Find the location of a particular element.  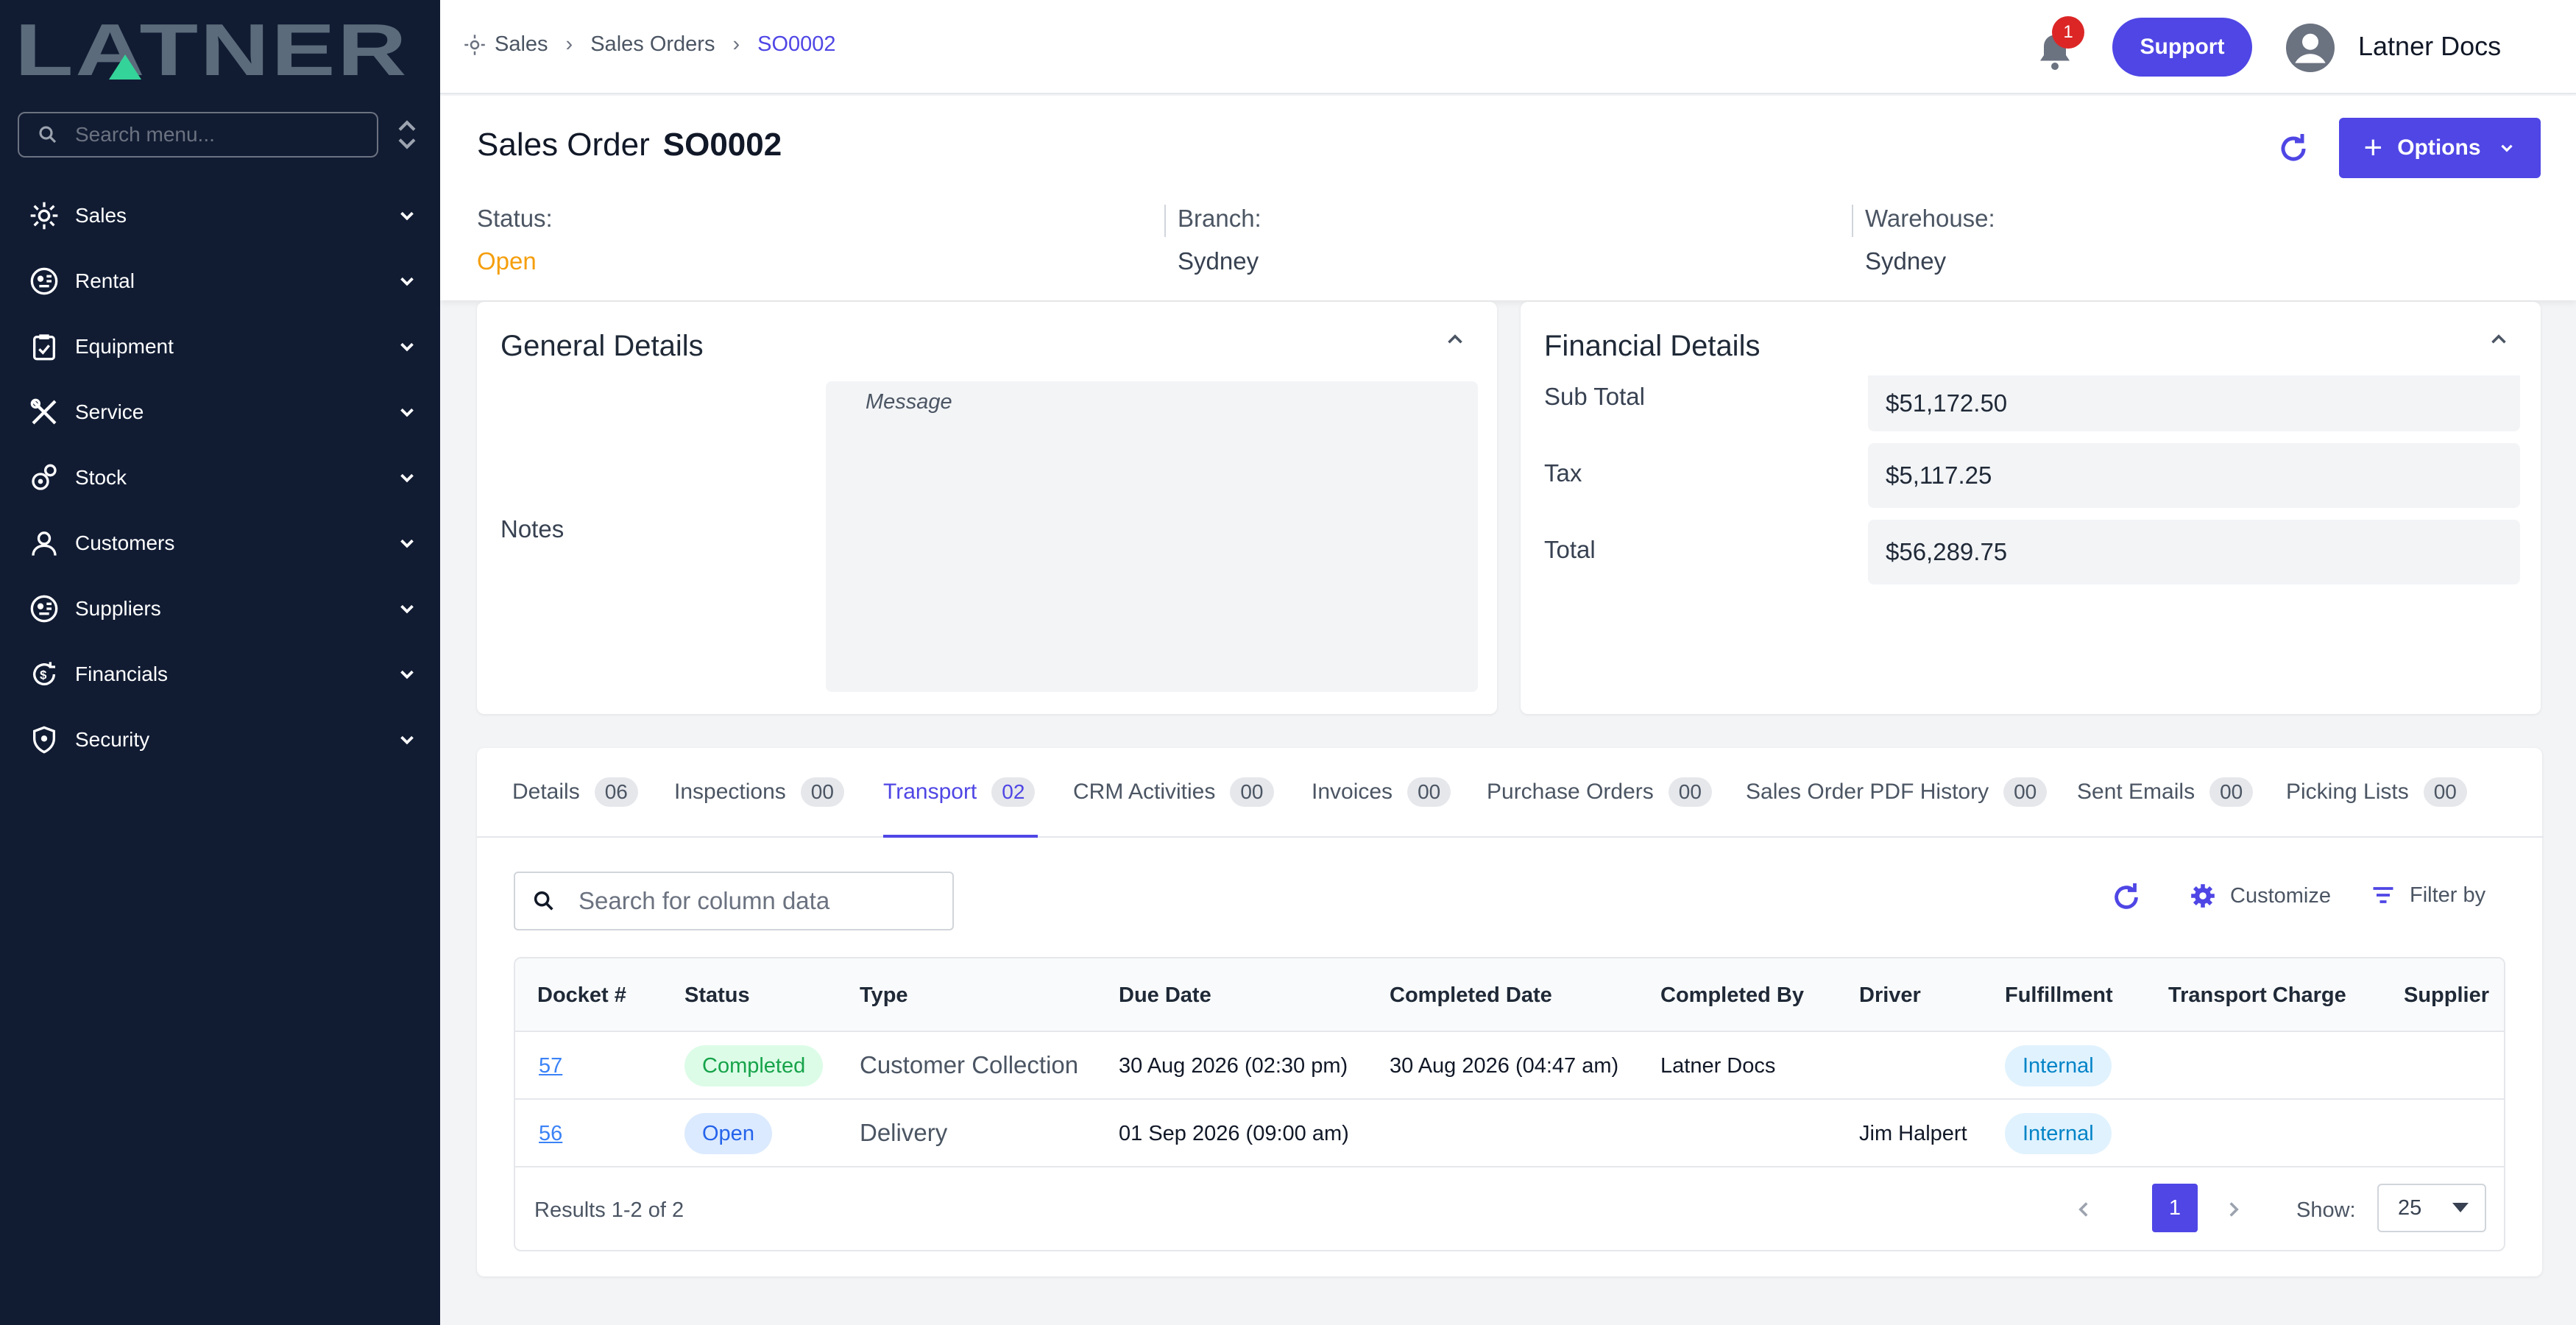

column-header: Transport Charge is located at coordinates (2257, 995).